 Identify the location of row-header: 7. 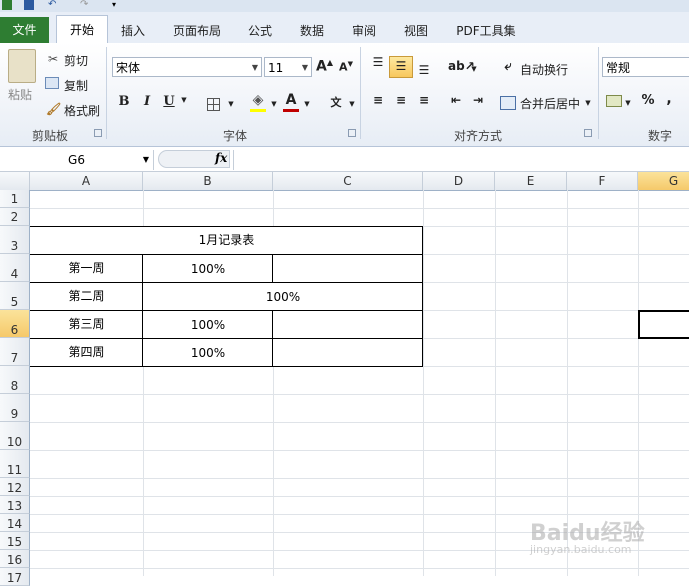
(15, 352).